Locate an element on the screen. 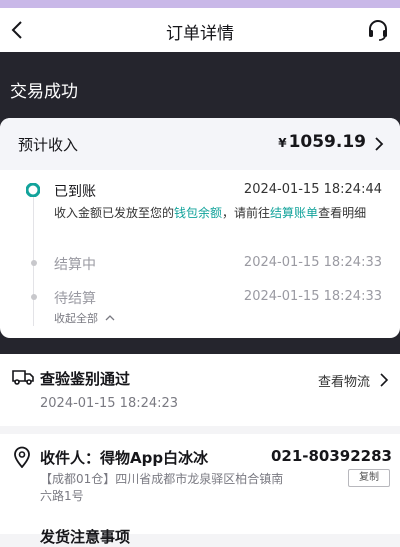 The width and height of the screenshot is (400, 547). income-label: 预计收入 is located at coordinates (48, 145).